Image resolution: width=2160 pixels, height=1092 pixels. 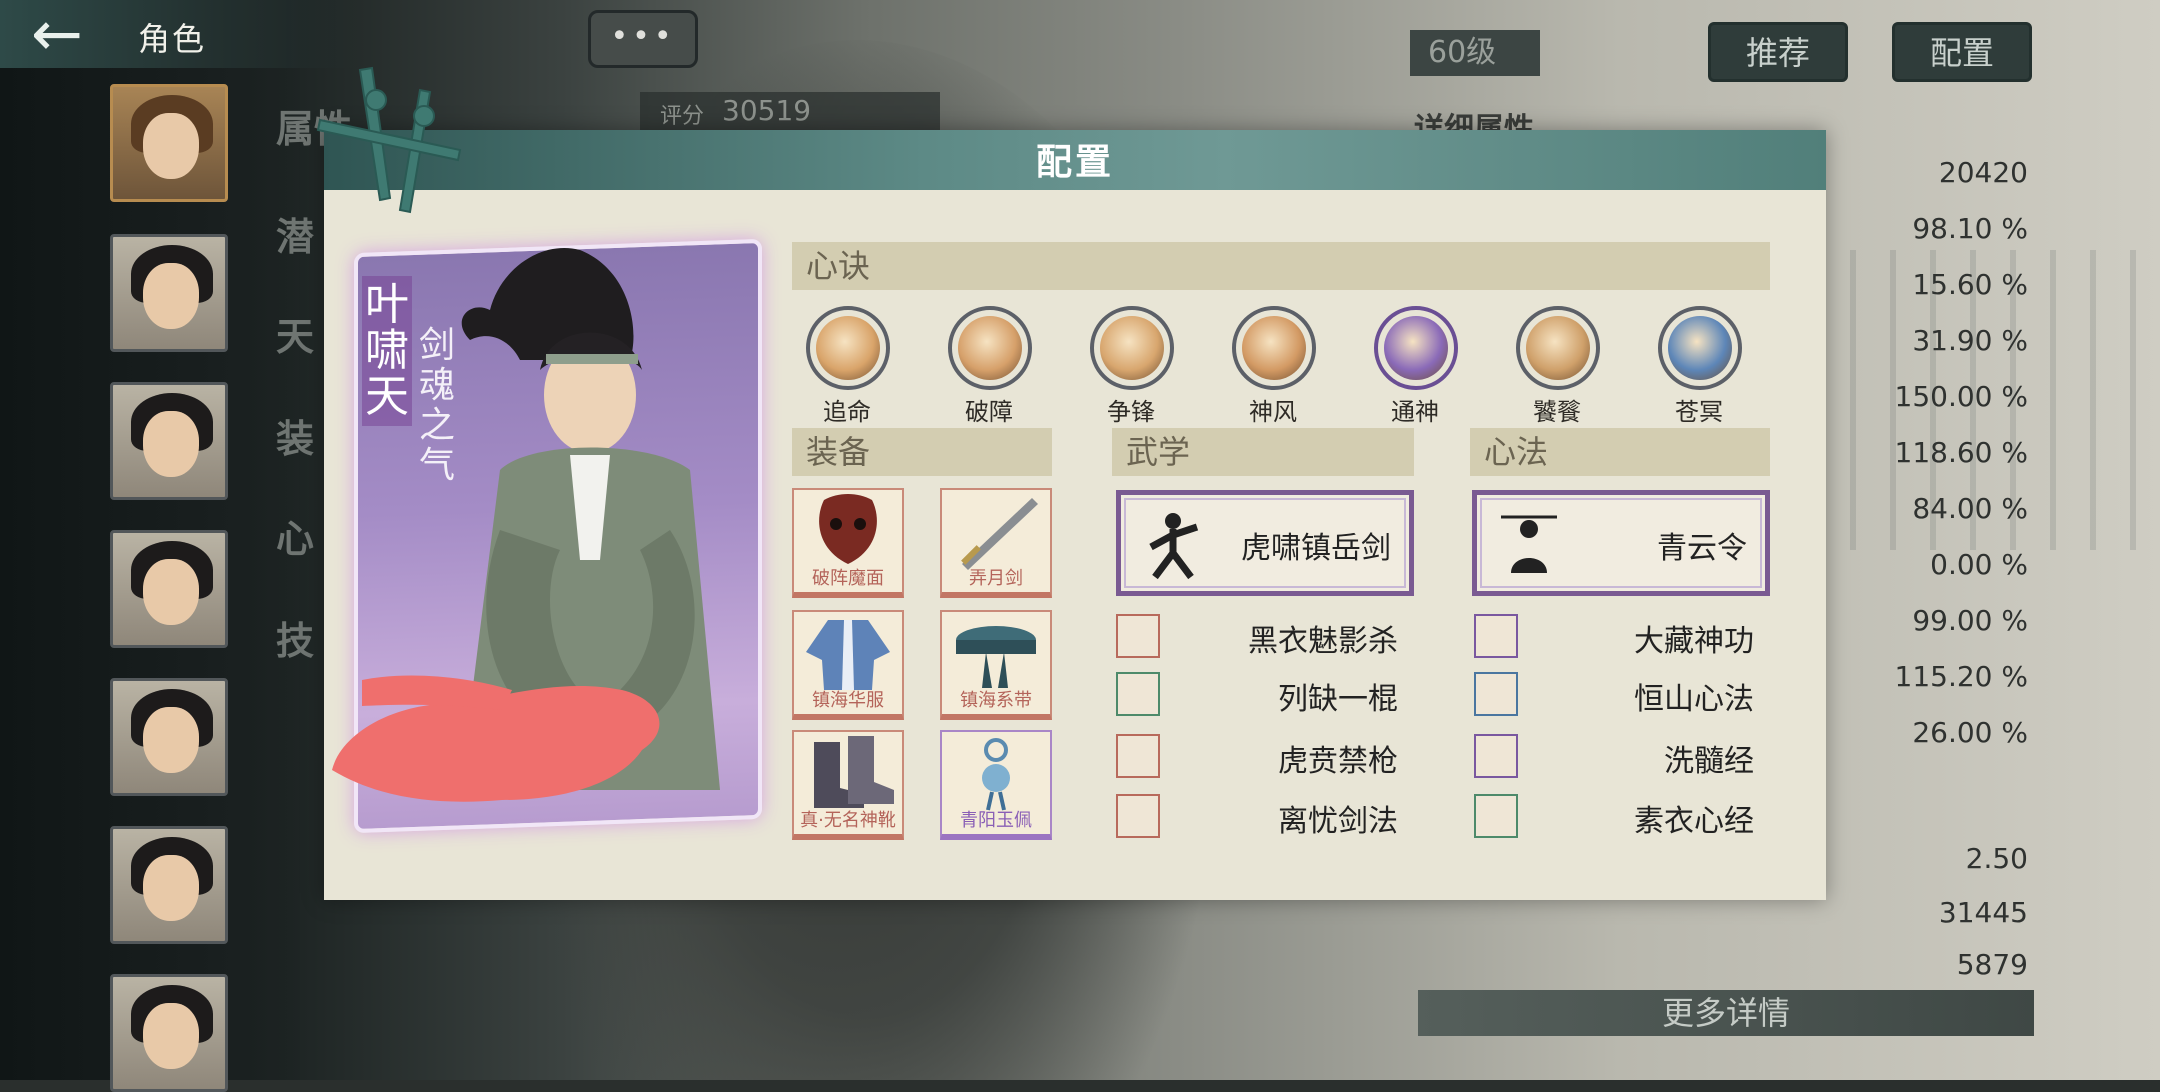 What do you see at coordinates (1475, 53) in the screenshot?
I see `level-badge: 60级` at bounding box center [1475, 53].